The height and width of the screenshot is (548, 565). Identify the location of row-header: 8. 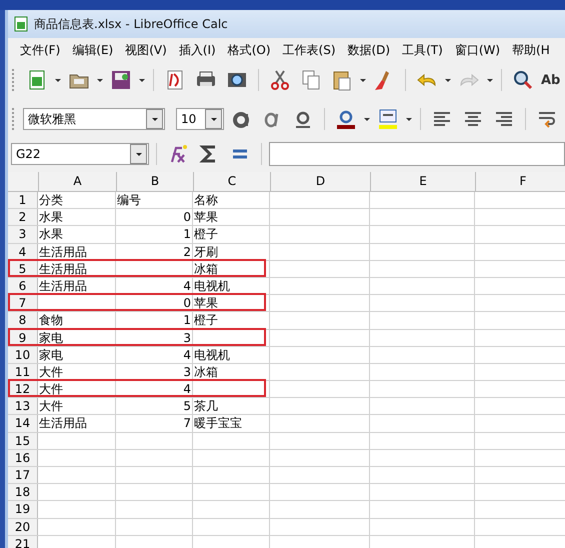
(23, 320).